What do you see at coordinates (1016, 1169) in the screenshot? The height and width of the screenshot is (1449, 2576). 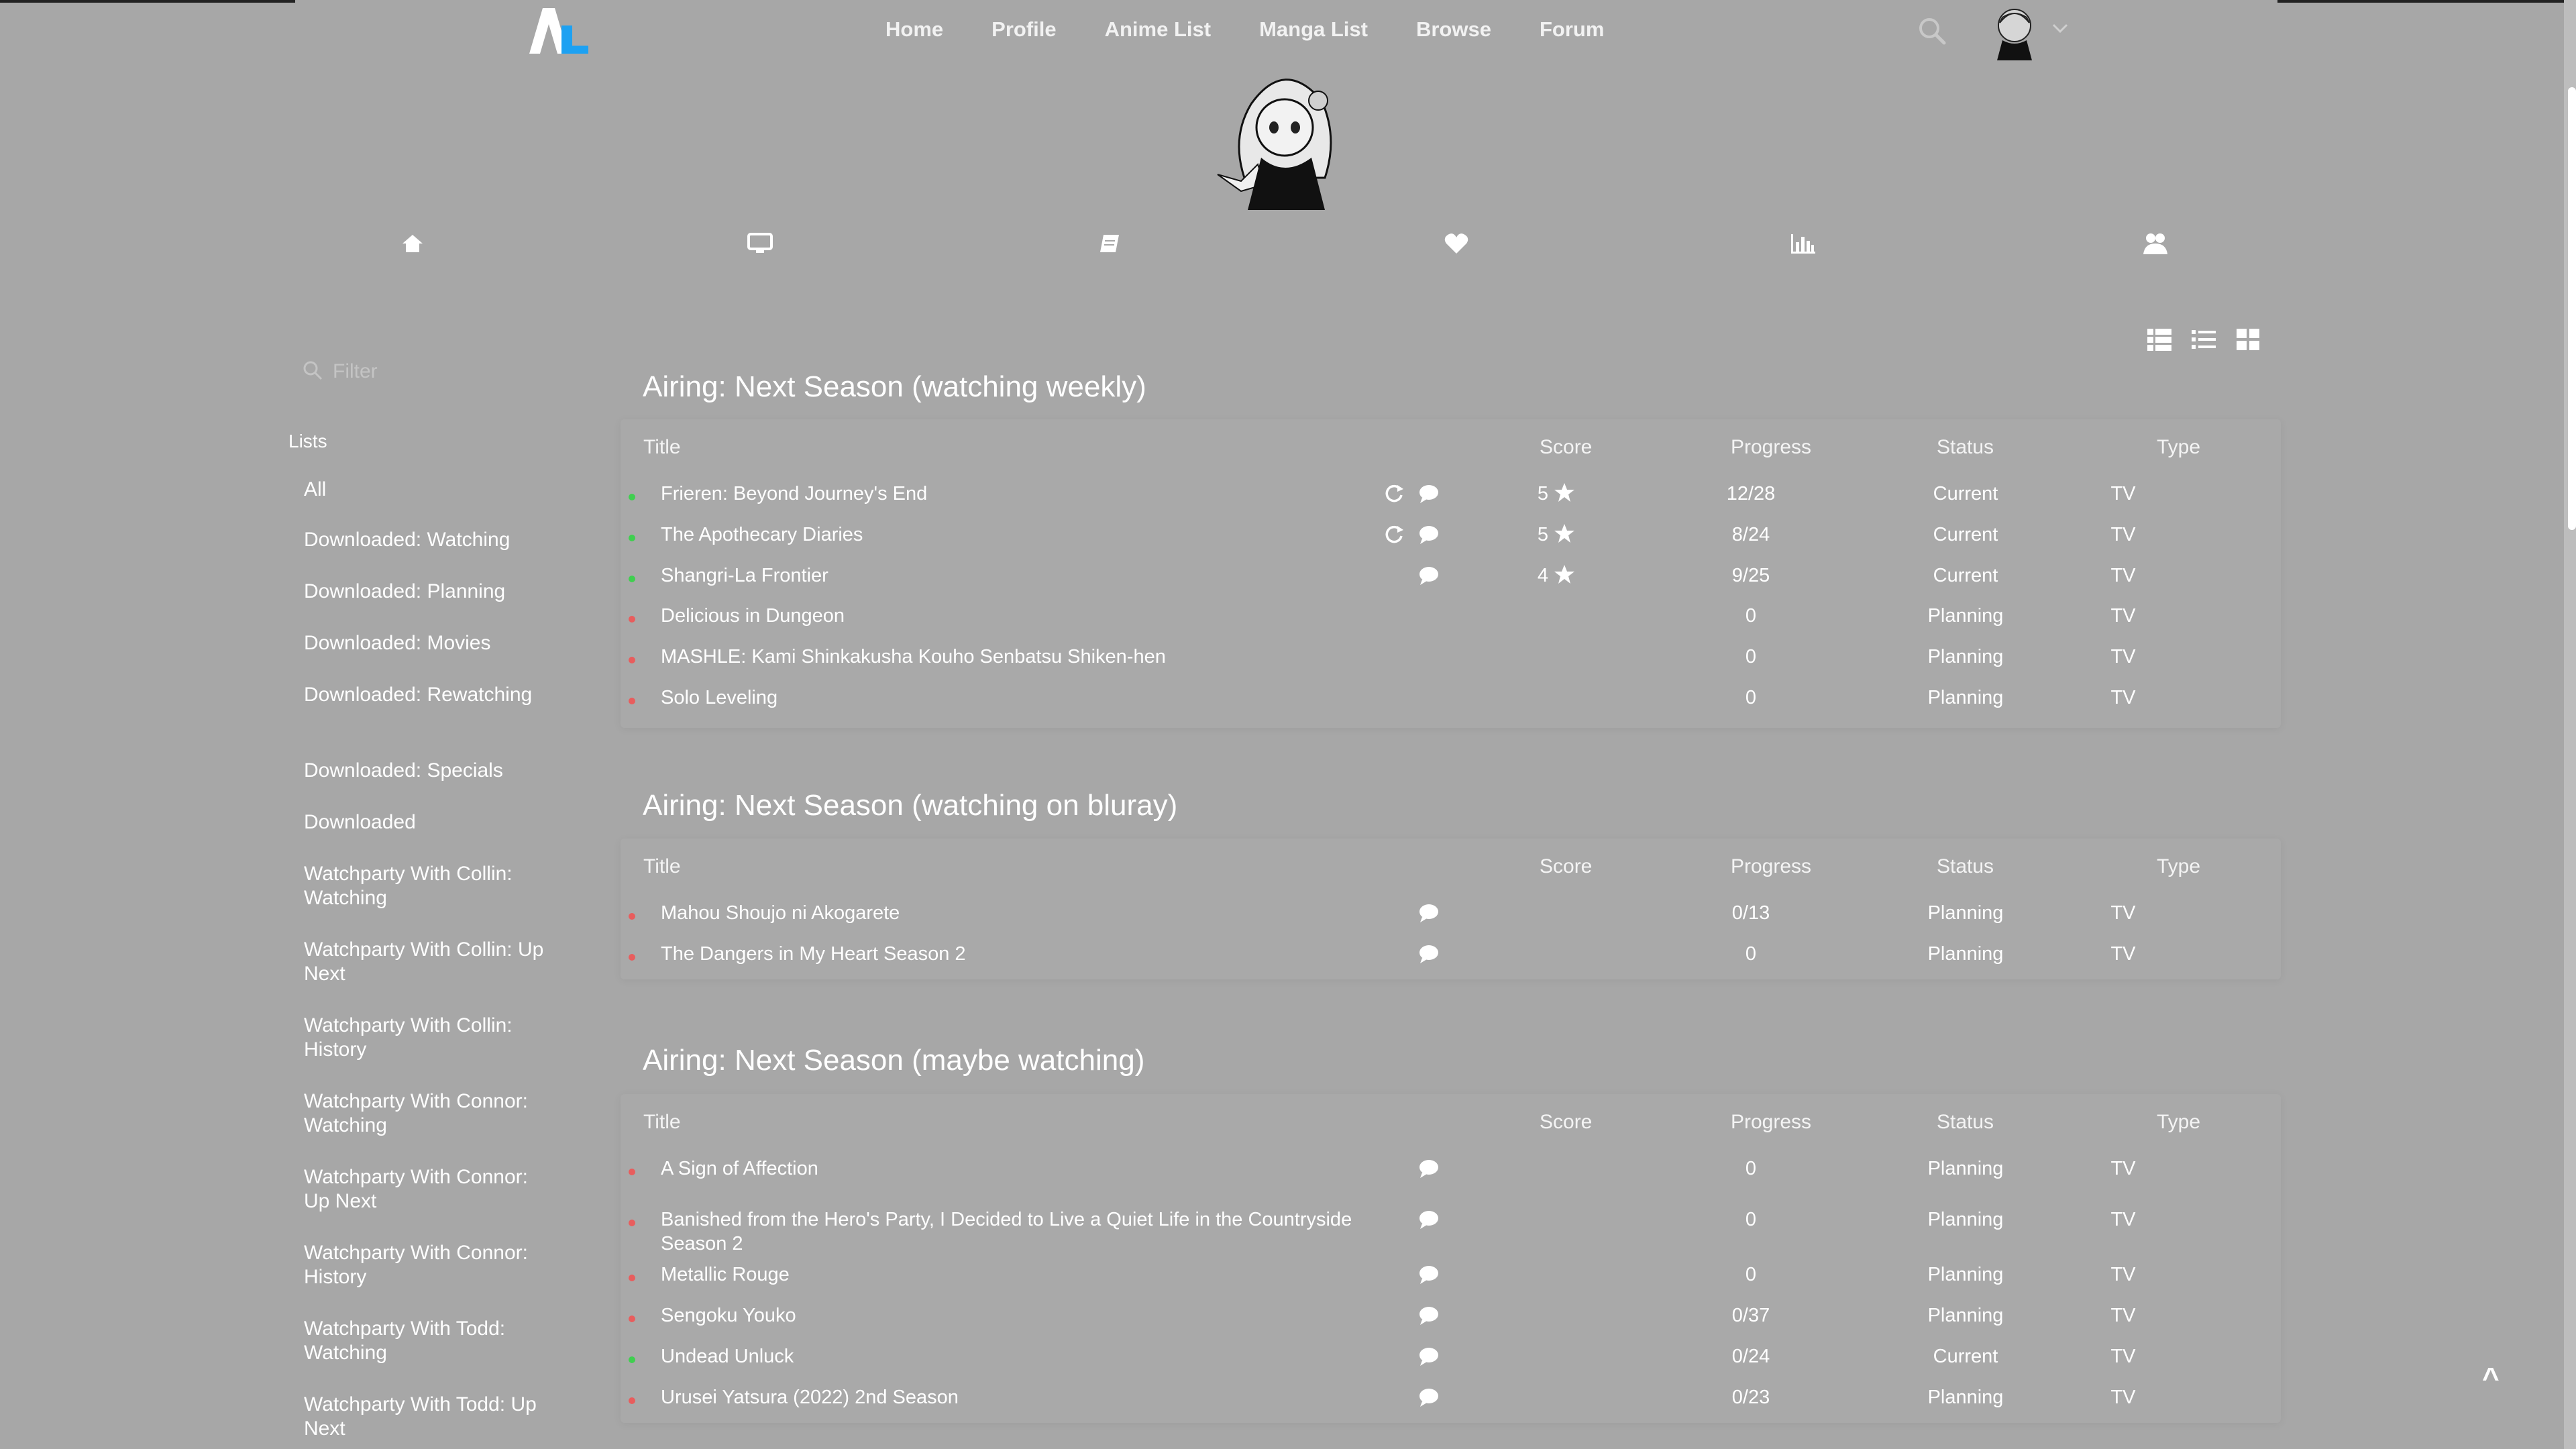 I see `entry-title-link: A Sign of Affection` at bounding box center [1016, 1169].